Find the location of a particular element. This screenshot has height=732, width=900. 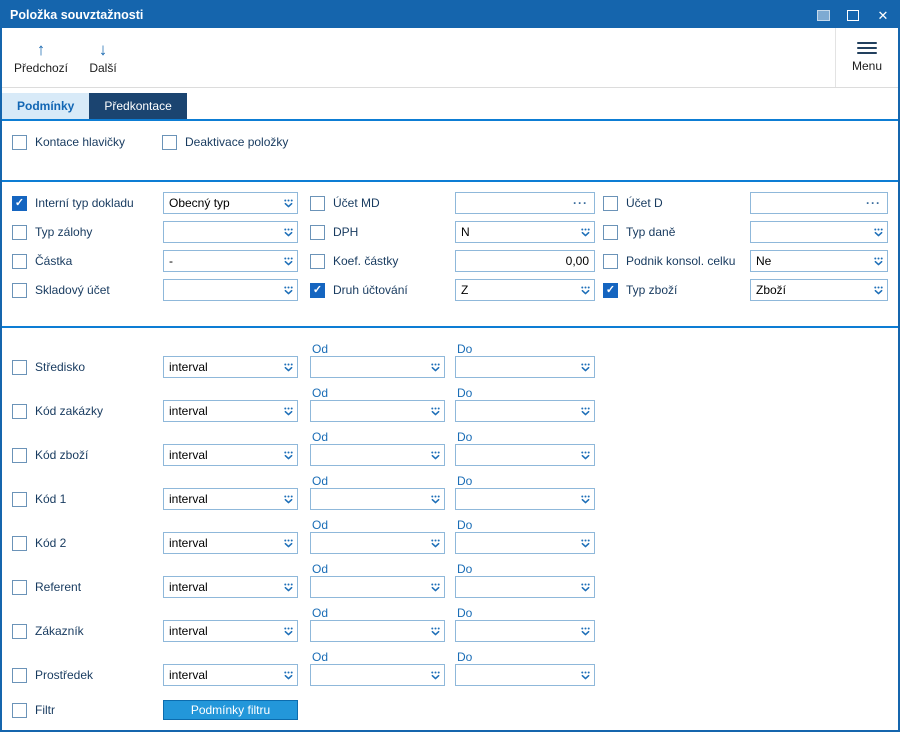

interni-typ-combo: Obecný typ is located at coordinates (230, 203).